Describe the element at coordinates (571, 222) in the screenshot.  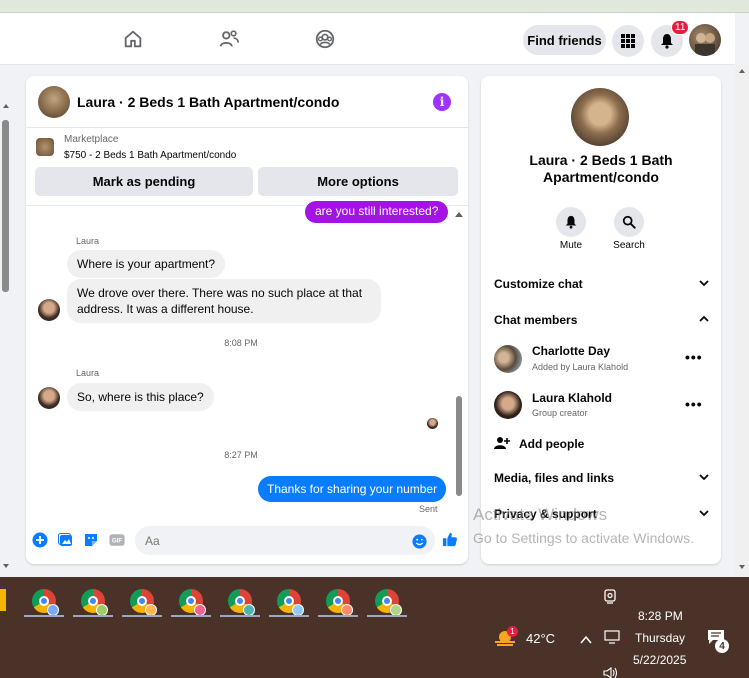
I see `bell-icon` at that location.